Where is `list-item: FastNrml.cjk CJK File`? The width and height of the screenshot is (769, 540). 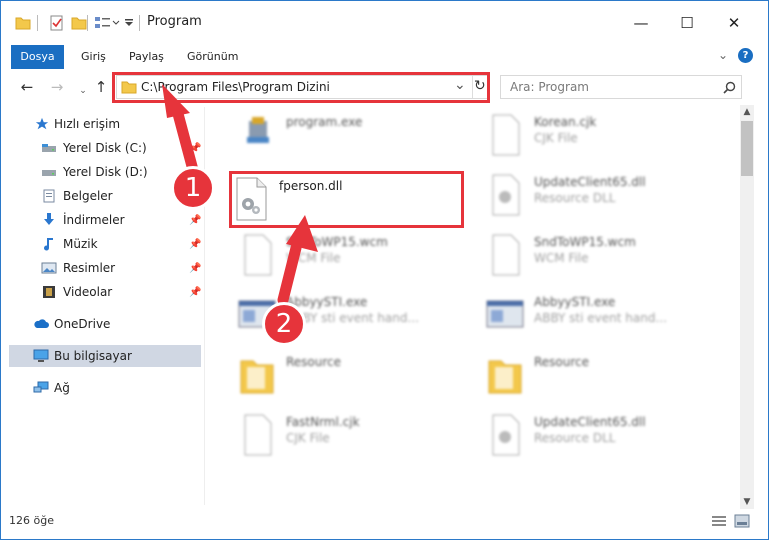
list-item: FastNrml.cjk CJK File is located at coordinates (344, 434).